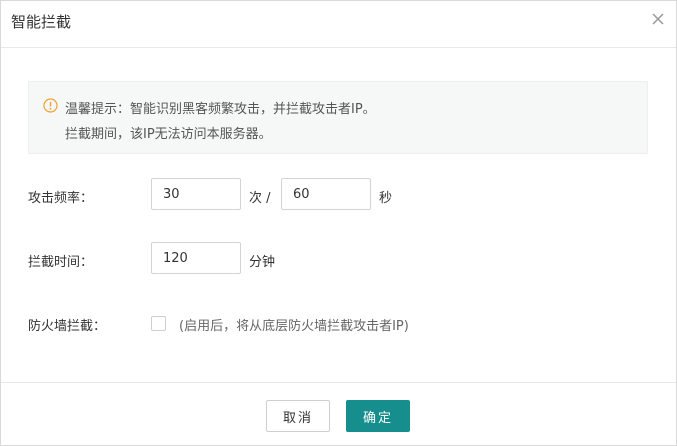 Image resolution: width=677 pixels, height=446 pixels. Describe the element at coordinates (658, 19) in the screenshot. I see `close-icon` at that location.